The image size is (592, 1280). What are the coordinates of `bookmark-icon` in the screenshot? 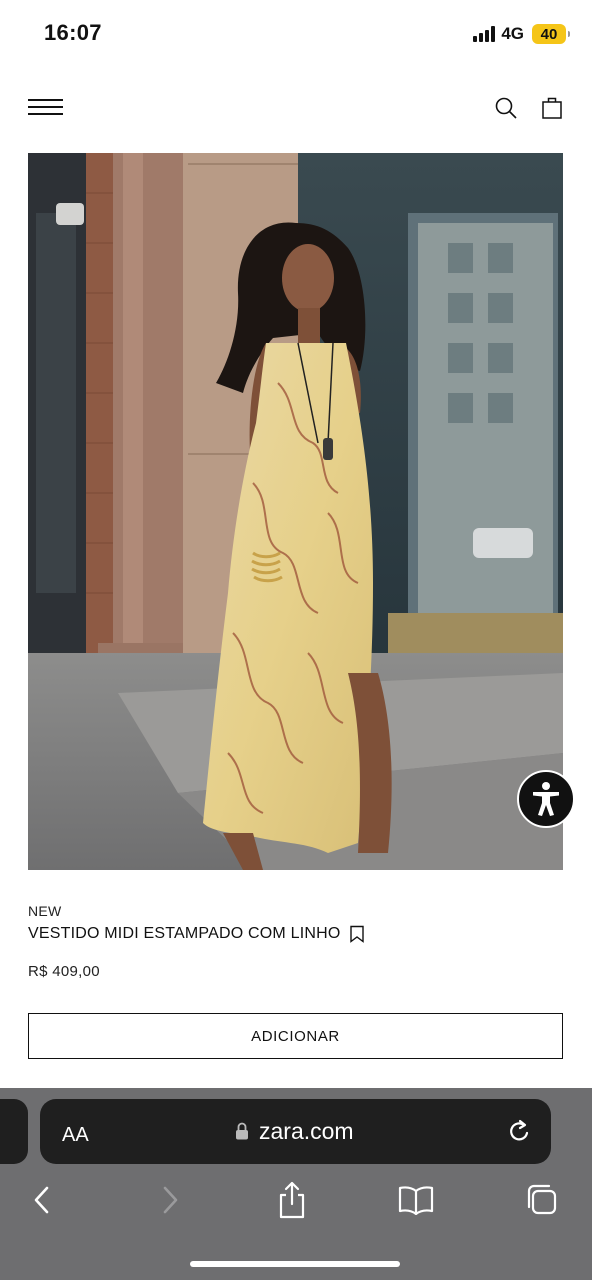 It's located at (357, 934).